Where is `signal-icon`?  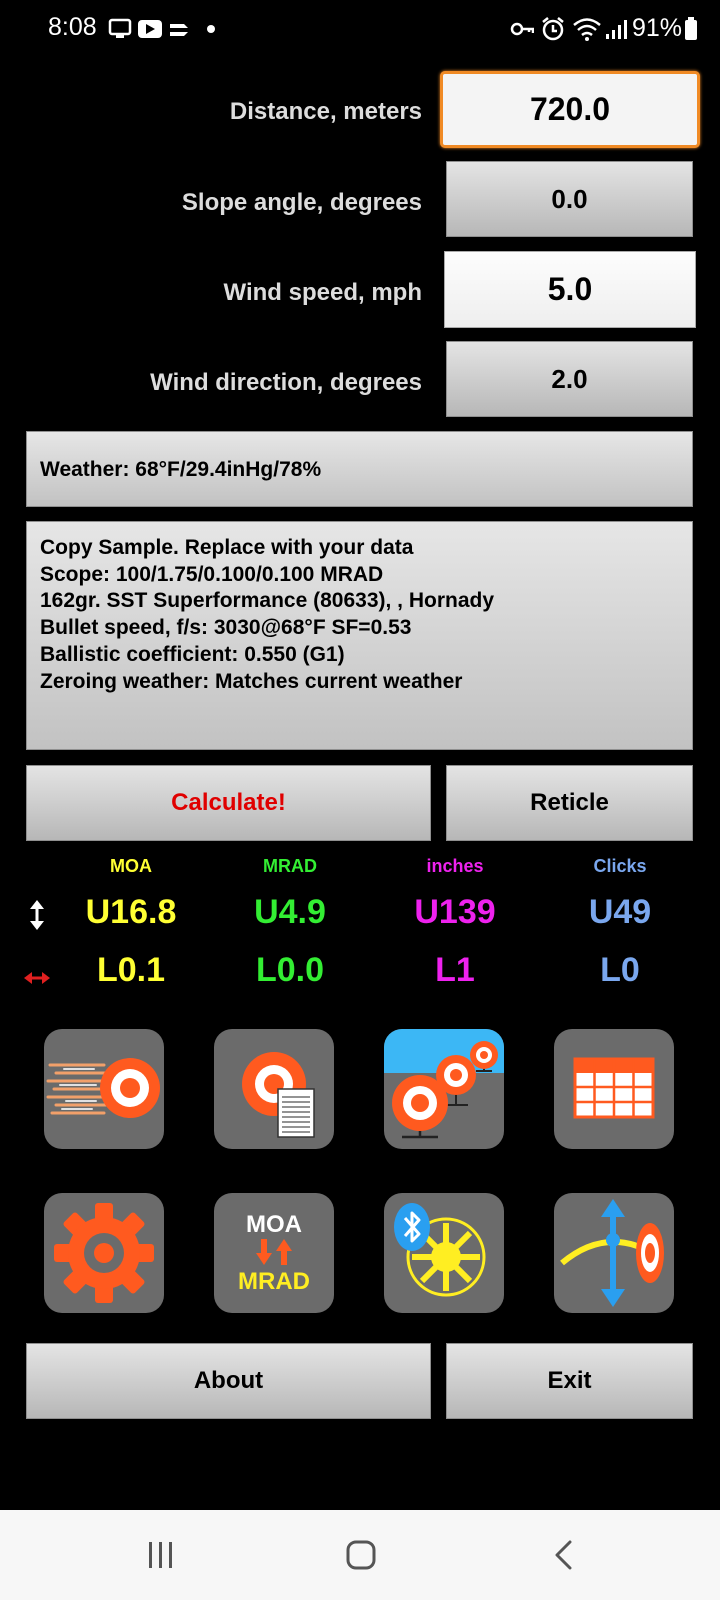
signal-icon is located at coordinates (616, 29).